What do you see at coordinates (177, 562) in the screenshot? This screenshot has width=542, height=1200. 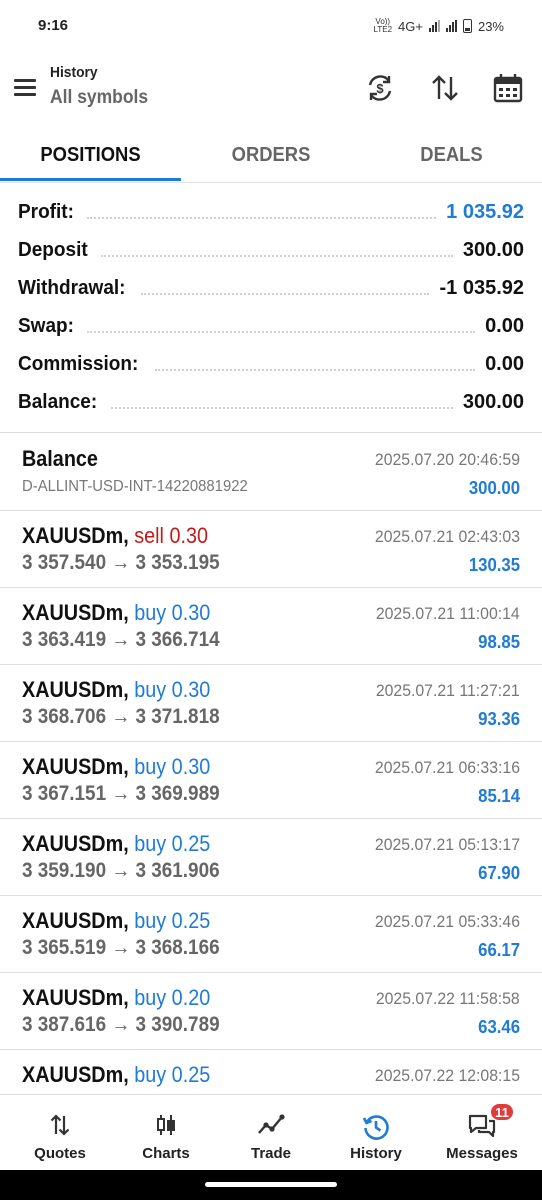 I see `close-price: 3 353.195` at bounding box center [177, 562].